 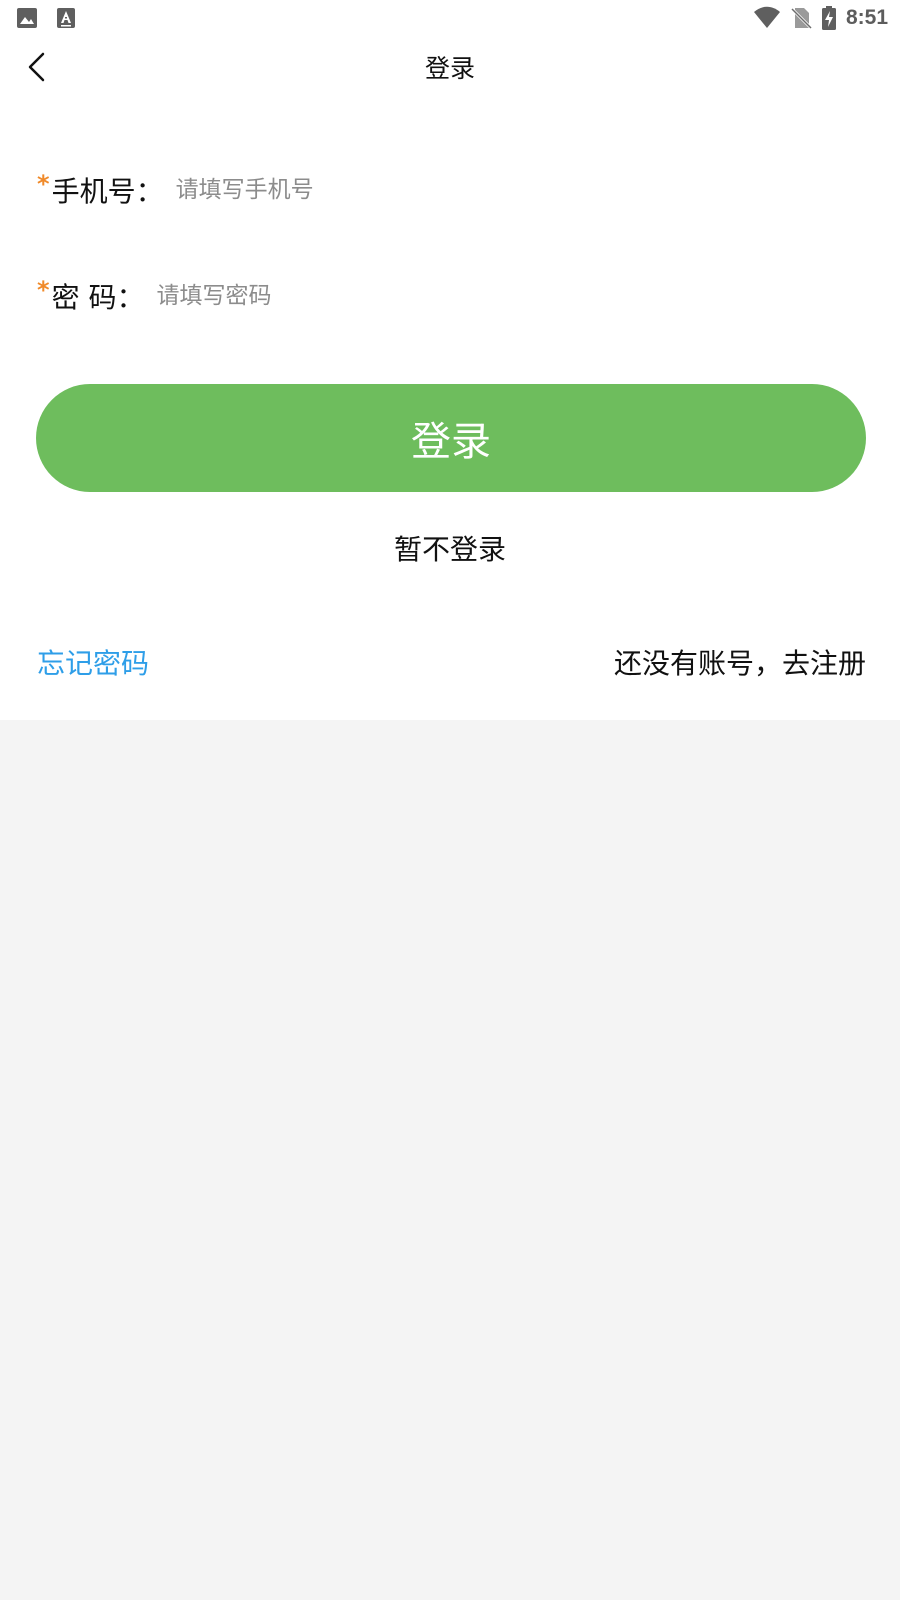 I want to click on skip-login-link: 暂不登录, so click(x=450, y=550).